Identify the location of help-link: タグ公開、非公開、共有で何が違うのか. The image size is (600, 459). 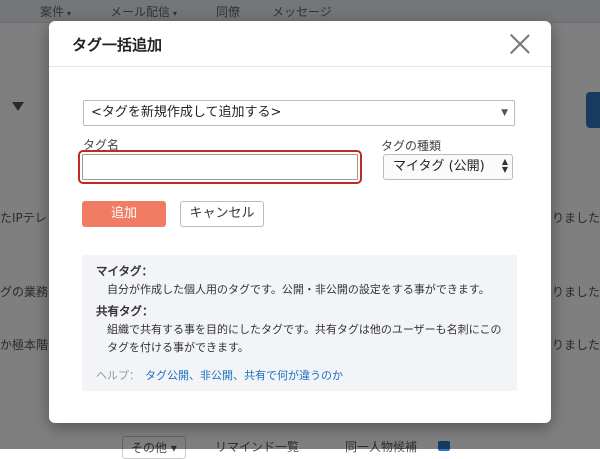
(244, 375).